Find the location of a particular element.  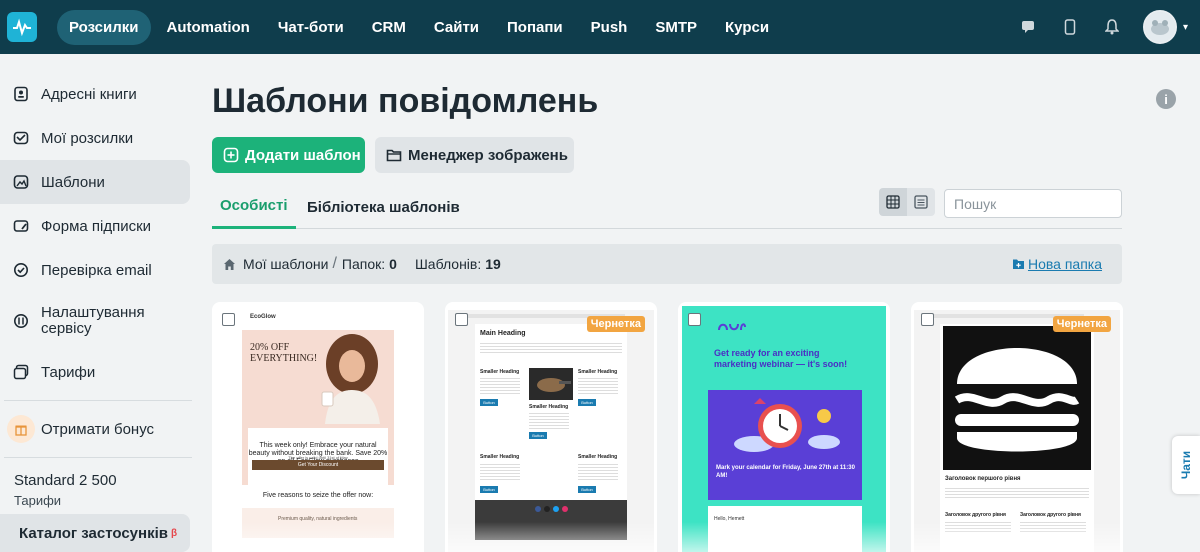

sidebar-item-my-campaigns: Мої розсилки is located at coordinates (98, 138).